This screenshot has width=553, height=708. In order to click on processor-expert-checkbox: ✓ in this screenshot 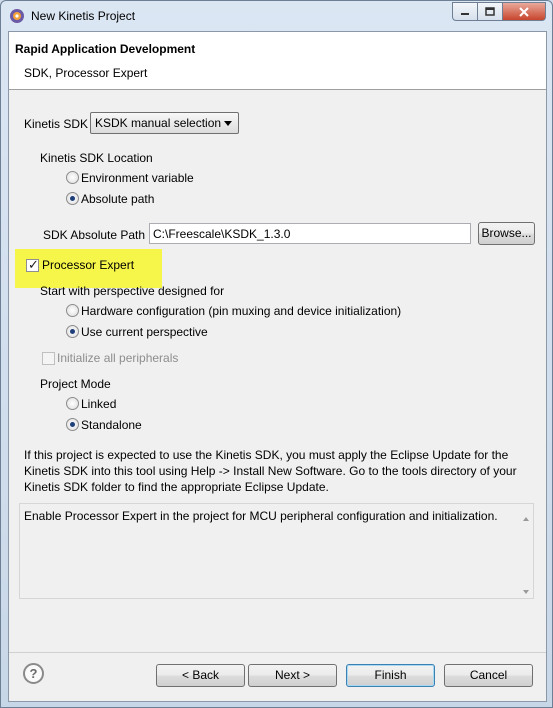, I will do `click(32, 264)`.